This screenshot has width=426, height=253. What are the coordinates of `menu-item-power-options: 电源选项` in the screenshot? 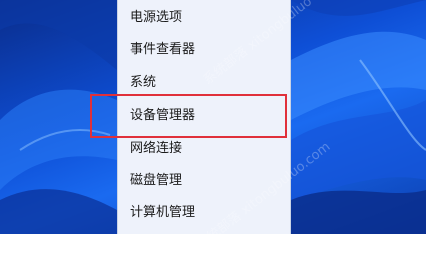 It's located at (205, 18).